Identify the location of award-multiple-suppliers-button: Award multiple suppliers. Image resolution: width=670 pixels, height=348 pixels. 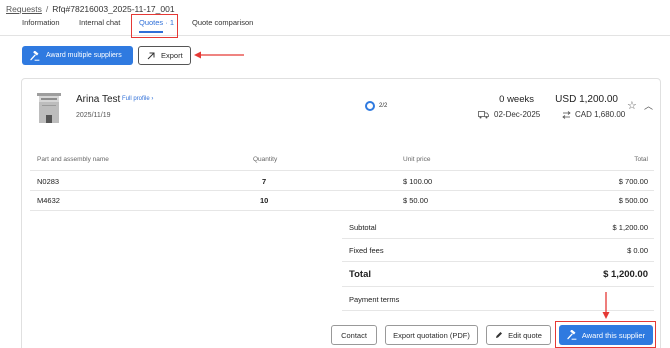
(77, 55).